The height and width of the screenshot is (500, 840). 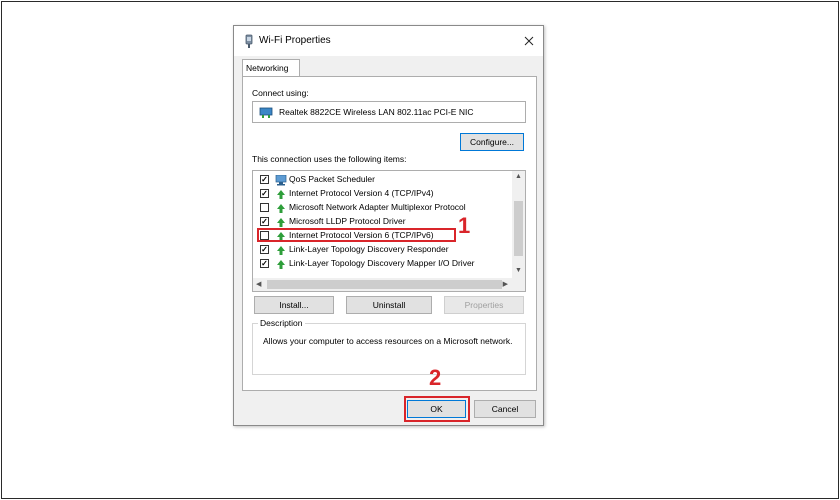 I want to click on list-item: ✓ QoS Packet Scheduler, so click(x=382, y=180).